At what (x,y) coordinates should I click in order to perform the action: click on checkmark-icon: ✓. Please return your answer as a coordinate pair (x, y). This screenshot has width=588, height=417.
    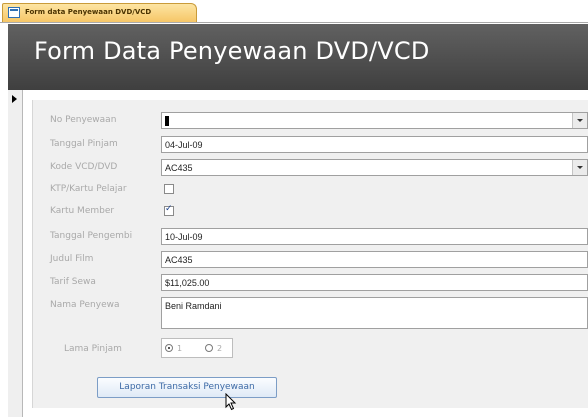
    Looking at the image, I should click on (169, 209).